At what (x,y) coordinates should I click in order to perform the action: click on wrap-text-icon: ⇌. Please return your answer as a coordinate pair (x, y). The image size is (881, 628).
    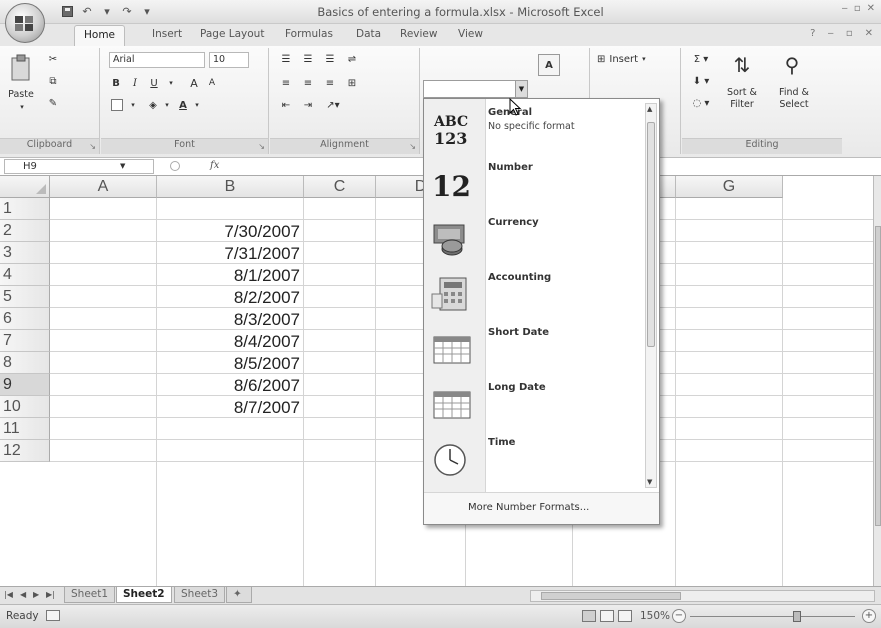
    Looking at the image, I should click on (352, 59).